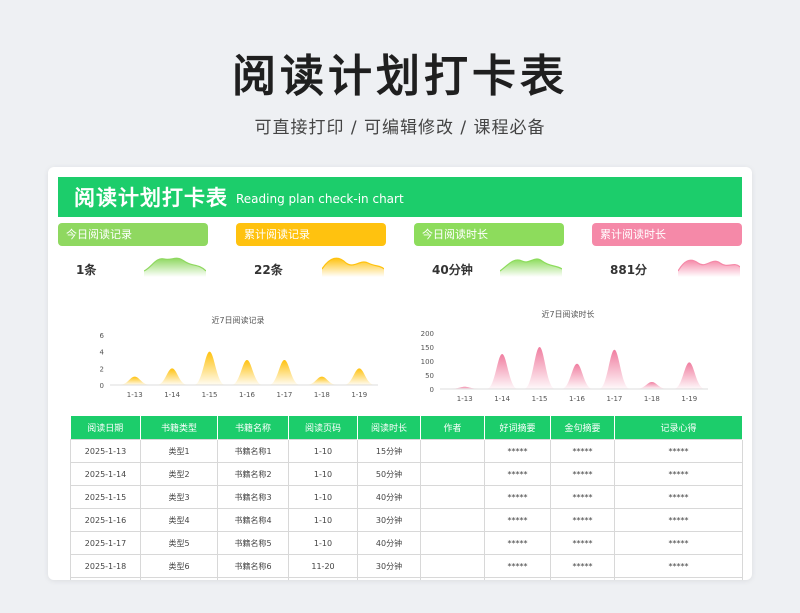 This screenshot has width=800, height=613. What do you see at coordinates (133, 234) in the screenshot?
I see `stat-label: 今日阅读记录` at bounding box center [133, 234].